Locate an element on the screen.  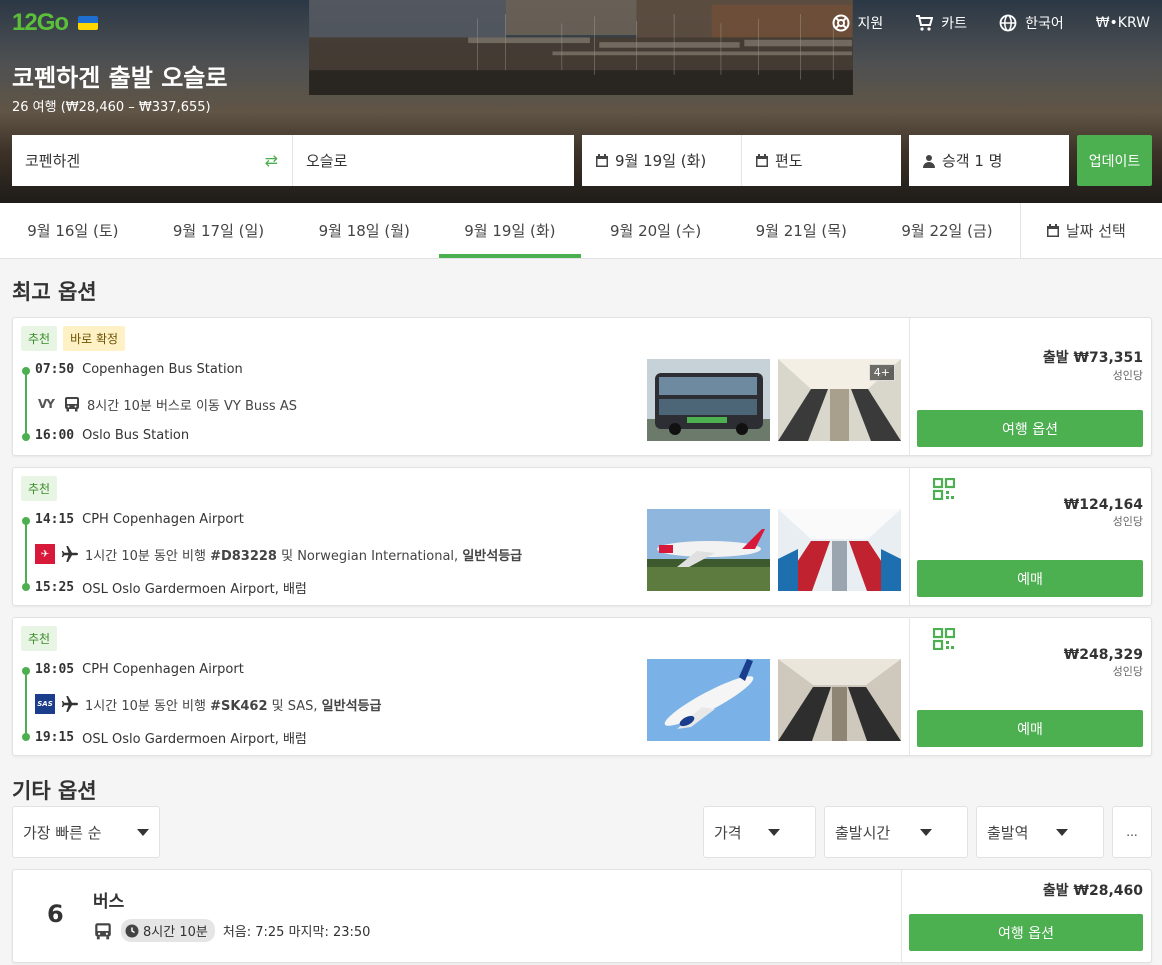
language-label: 한국어 is located at coordinates (1044, 24).